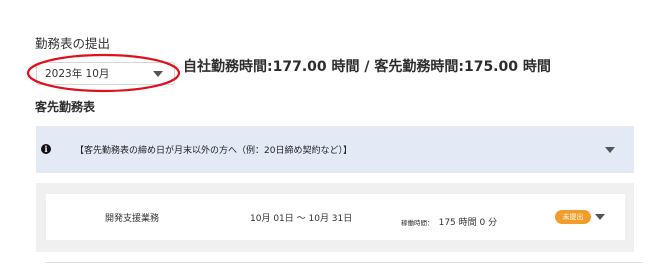 The image size is (670, 271). I want to click on status-badge: 未提出, so click(573, 217).